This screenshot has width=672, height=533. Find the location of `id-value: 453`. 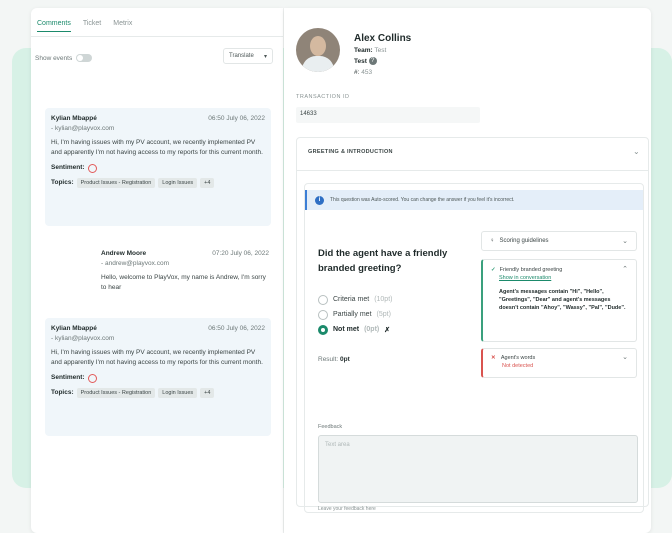

id-value: 453 is located at coordinates (367, 72).